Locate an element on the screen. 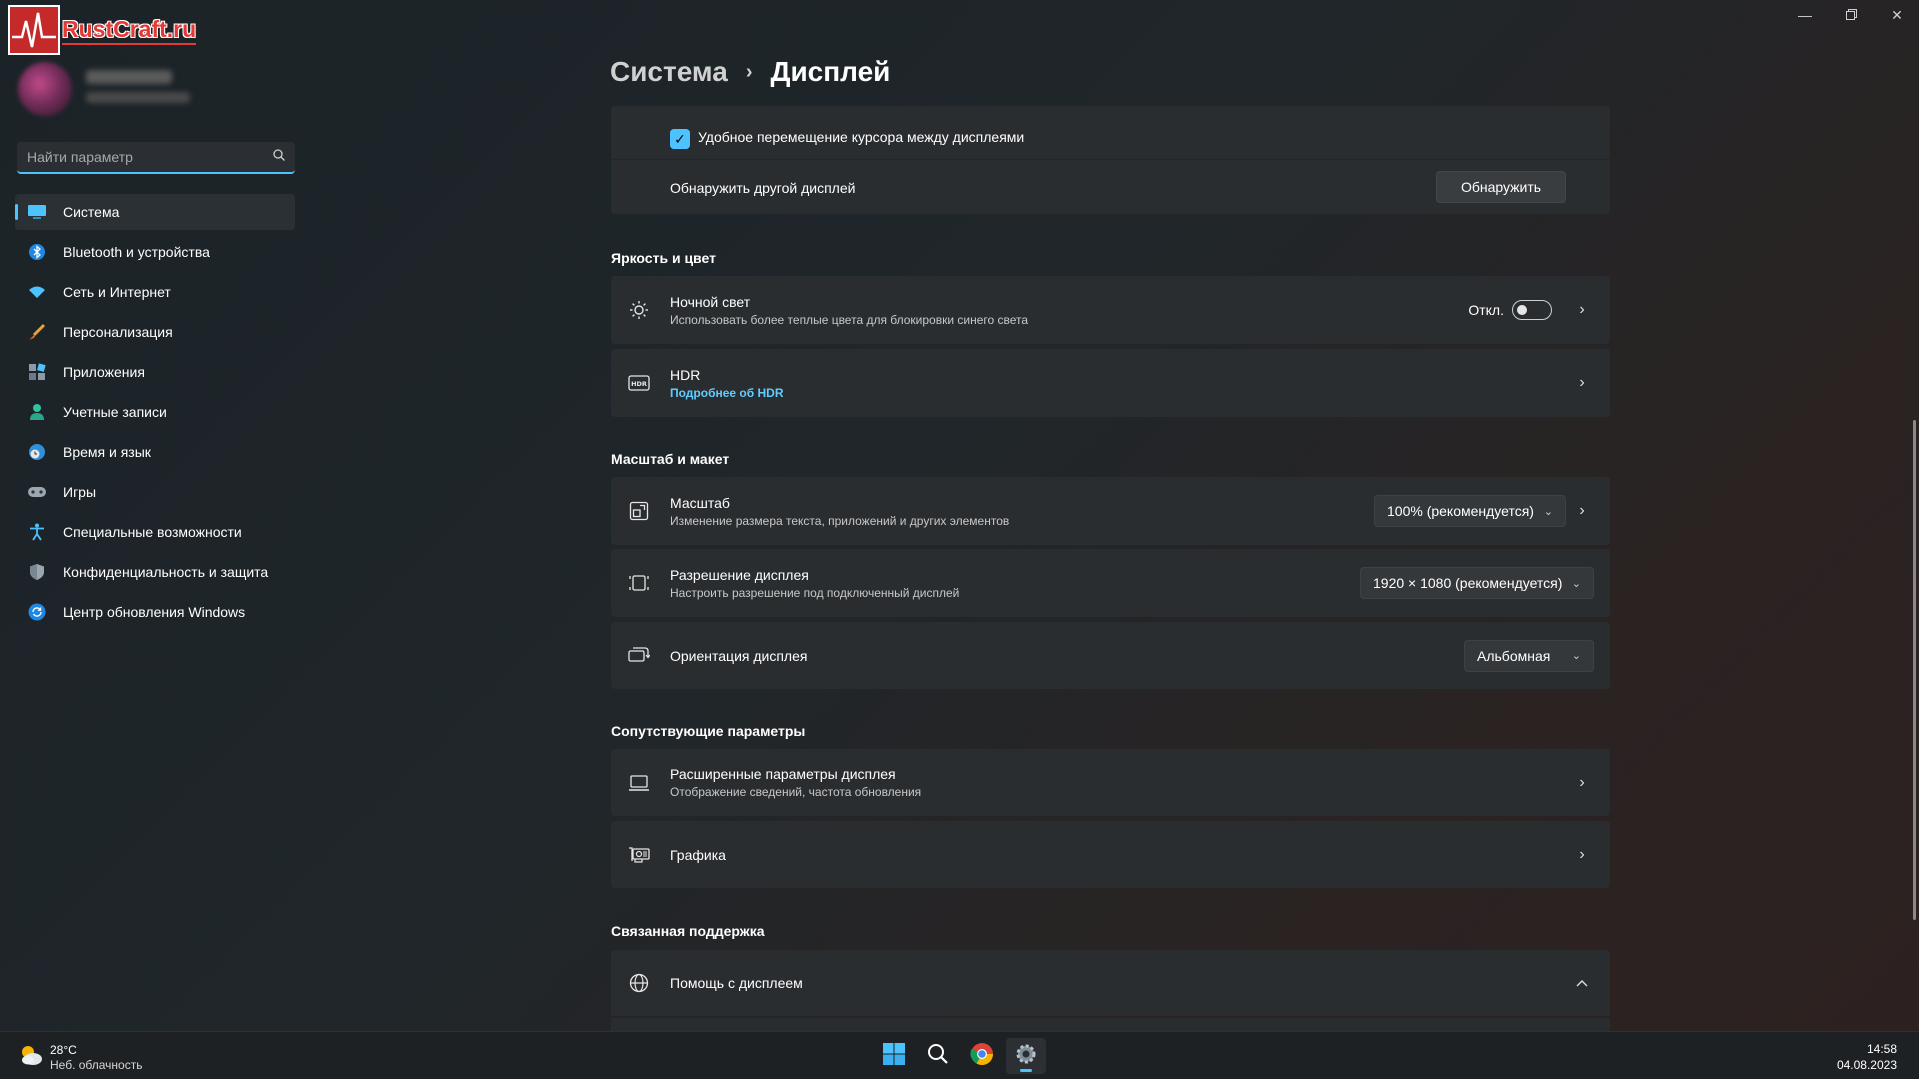  sidebar-item-personalization: Персонализация is located at coordinates (155, 332).